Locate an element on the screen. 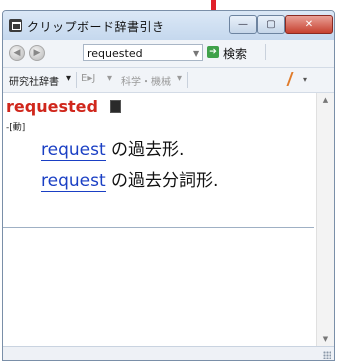  search-go-icon: ➔ is located at coordinates (213, 52).